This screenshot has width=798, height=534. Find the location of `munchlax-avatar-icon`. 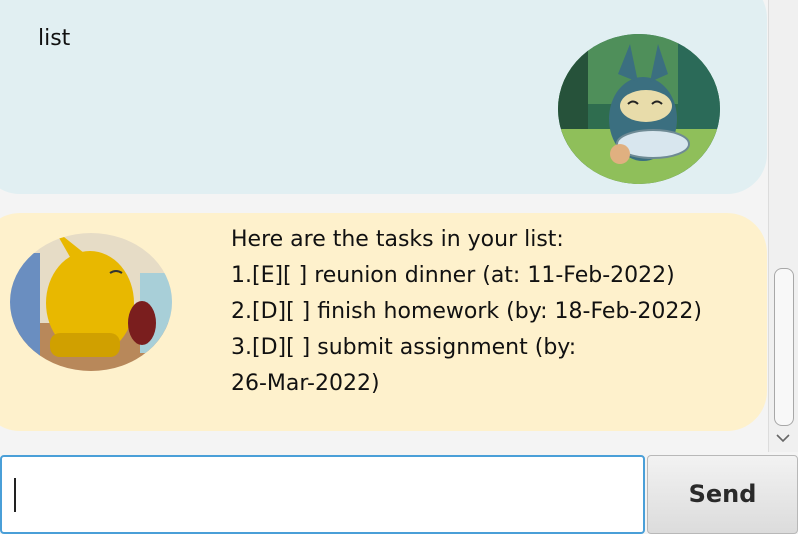

munchlax-avatar-icon is located at coordinates (639, 109).